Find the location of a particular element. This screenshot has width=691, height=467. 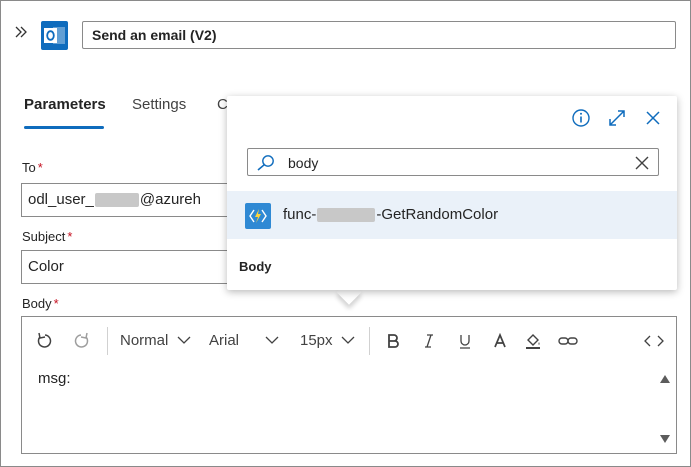

body-editor-content: msg: is located at coordinates (54, 378).